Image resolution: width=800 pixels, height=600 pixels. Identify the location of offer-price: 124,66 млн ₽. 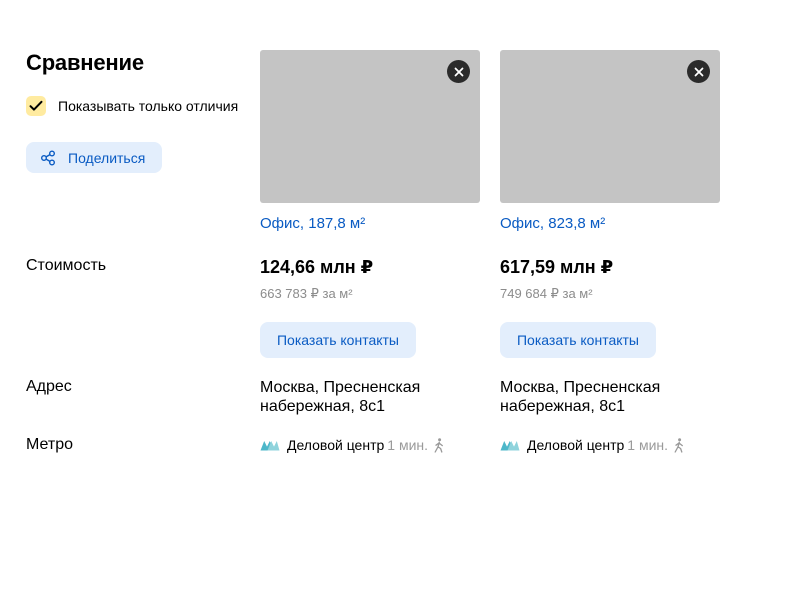
(317, 267).